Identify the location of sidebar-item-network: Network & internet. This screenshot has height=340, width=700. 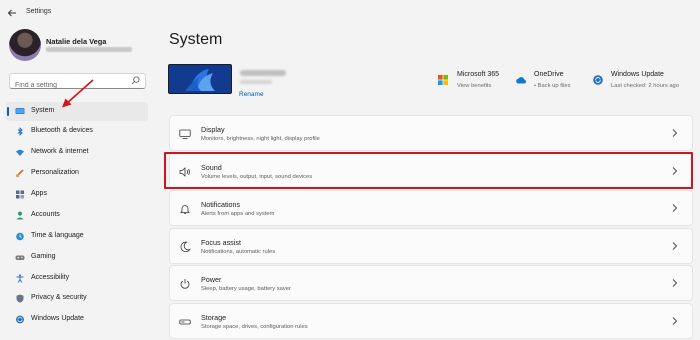
(77, 152).